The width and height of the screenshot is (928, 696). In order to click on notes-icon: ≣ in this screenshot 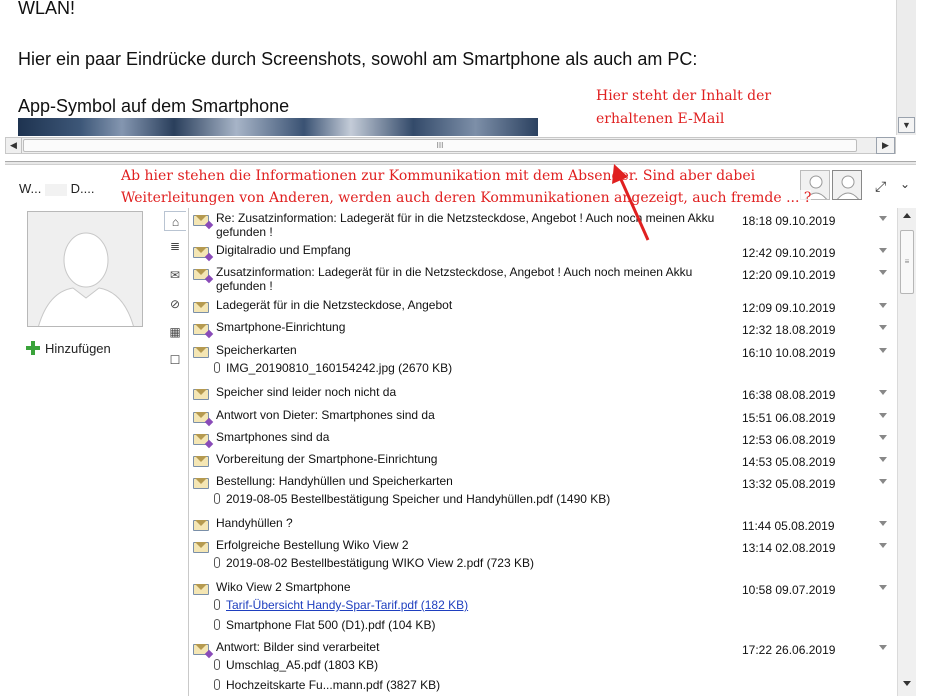, I will do `click(175, 246)`.